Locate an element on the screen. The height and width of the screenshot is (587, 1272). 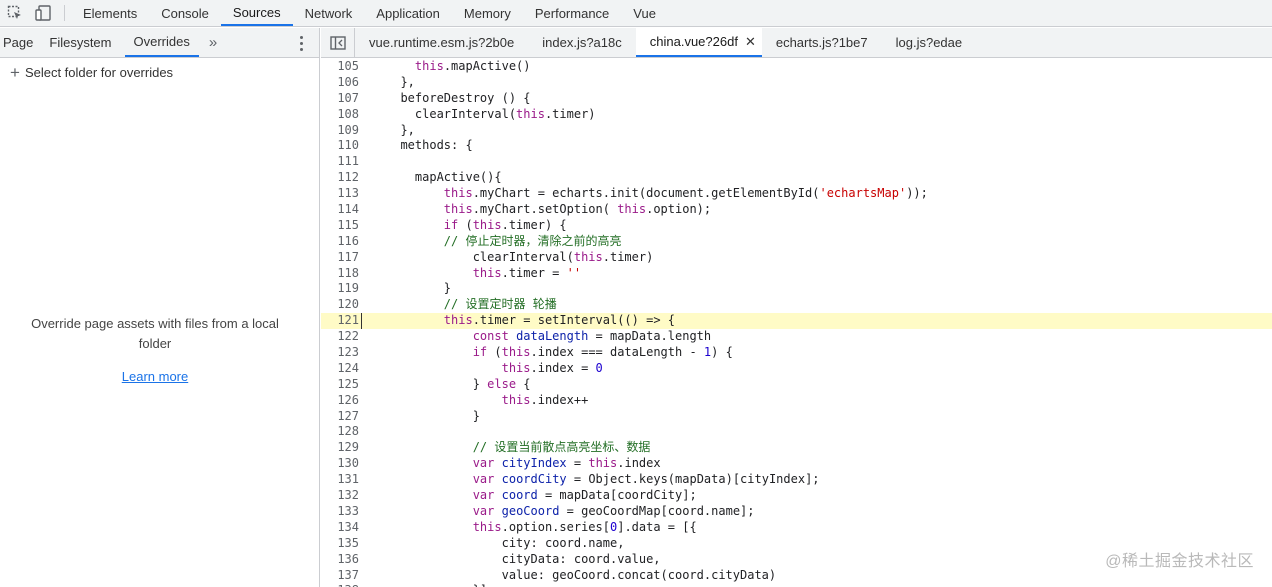
line-number: 126 is located at coordinates (341, 401).